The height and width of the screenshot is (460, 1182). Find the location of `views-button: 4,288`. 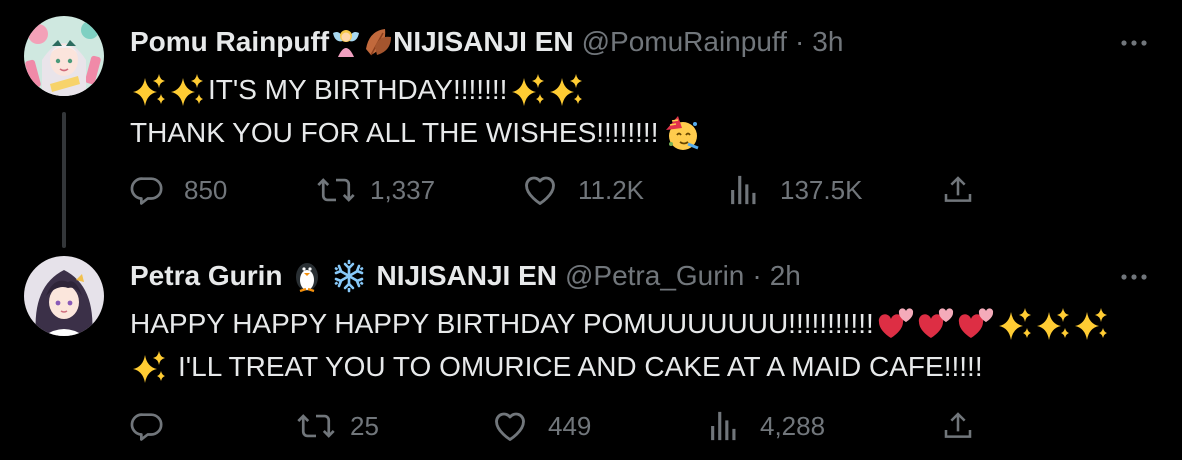

views-button: 4,288 is located at coordinates (766, 426).